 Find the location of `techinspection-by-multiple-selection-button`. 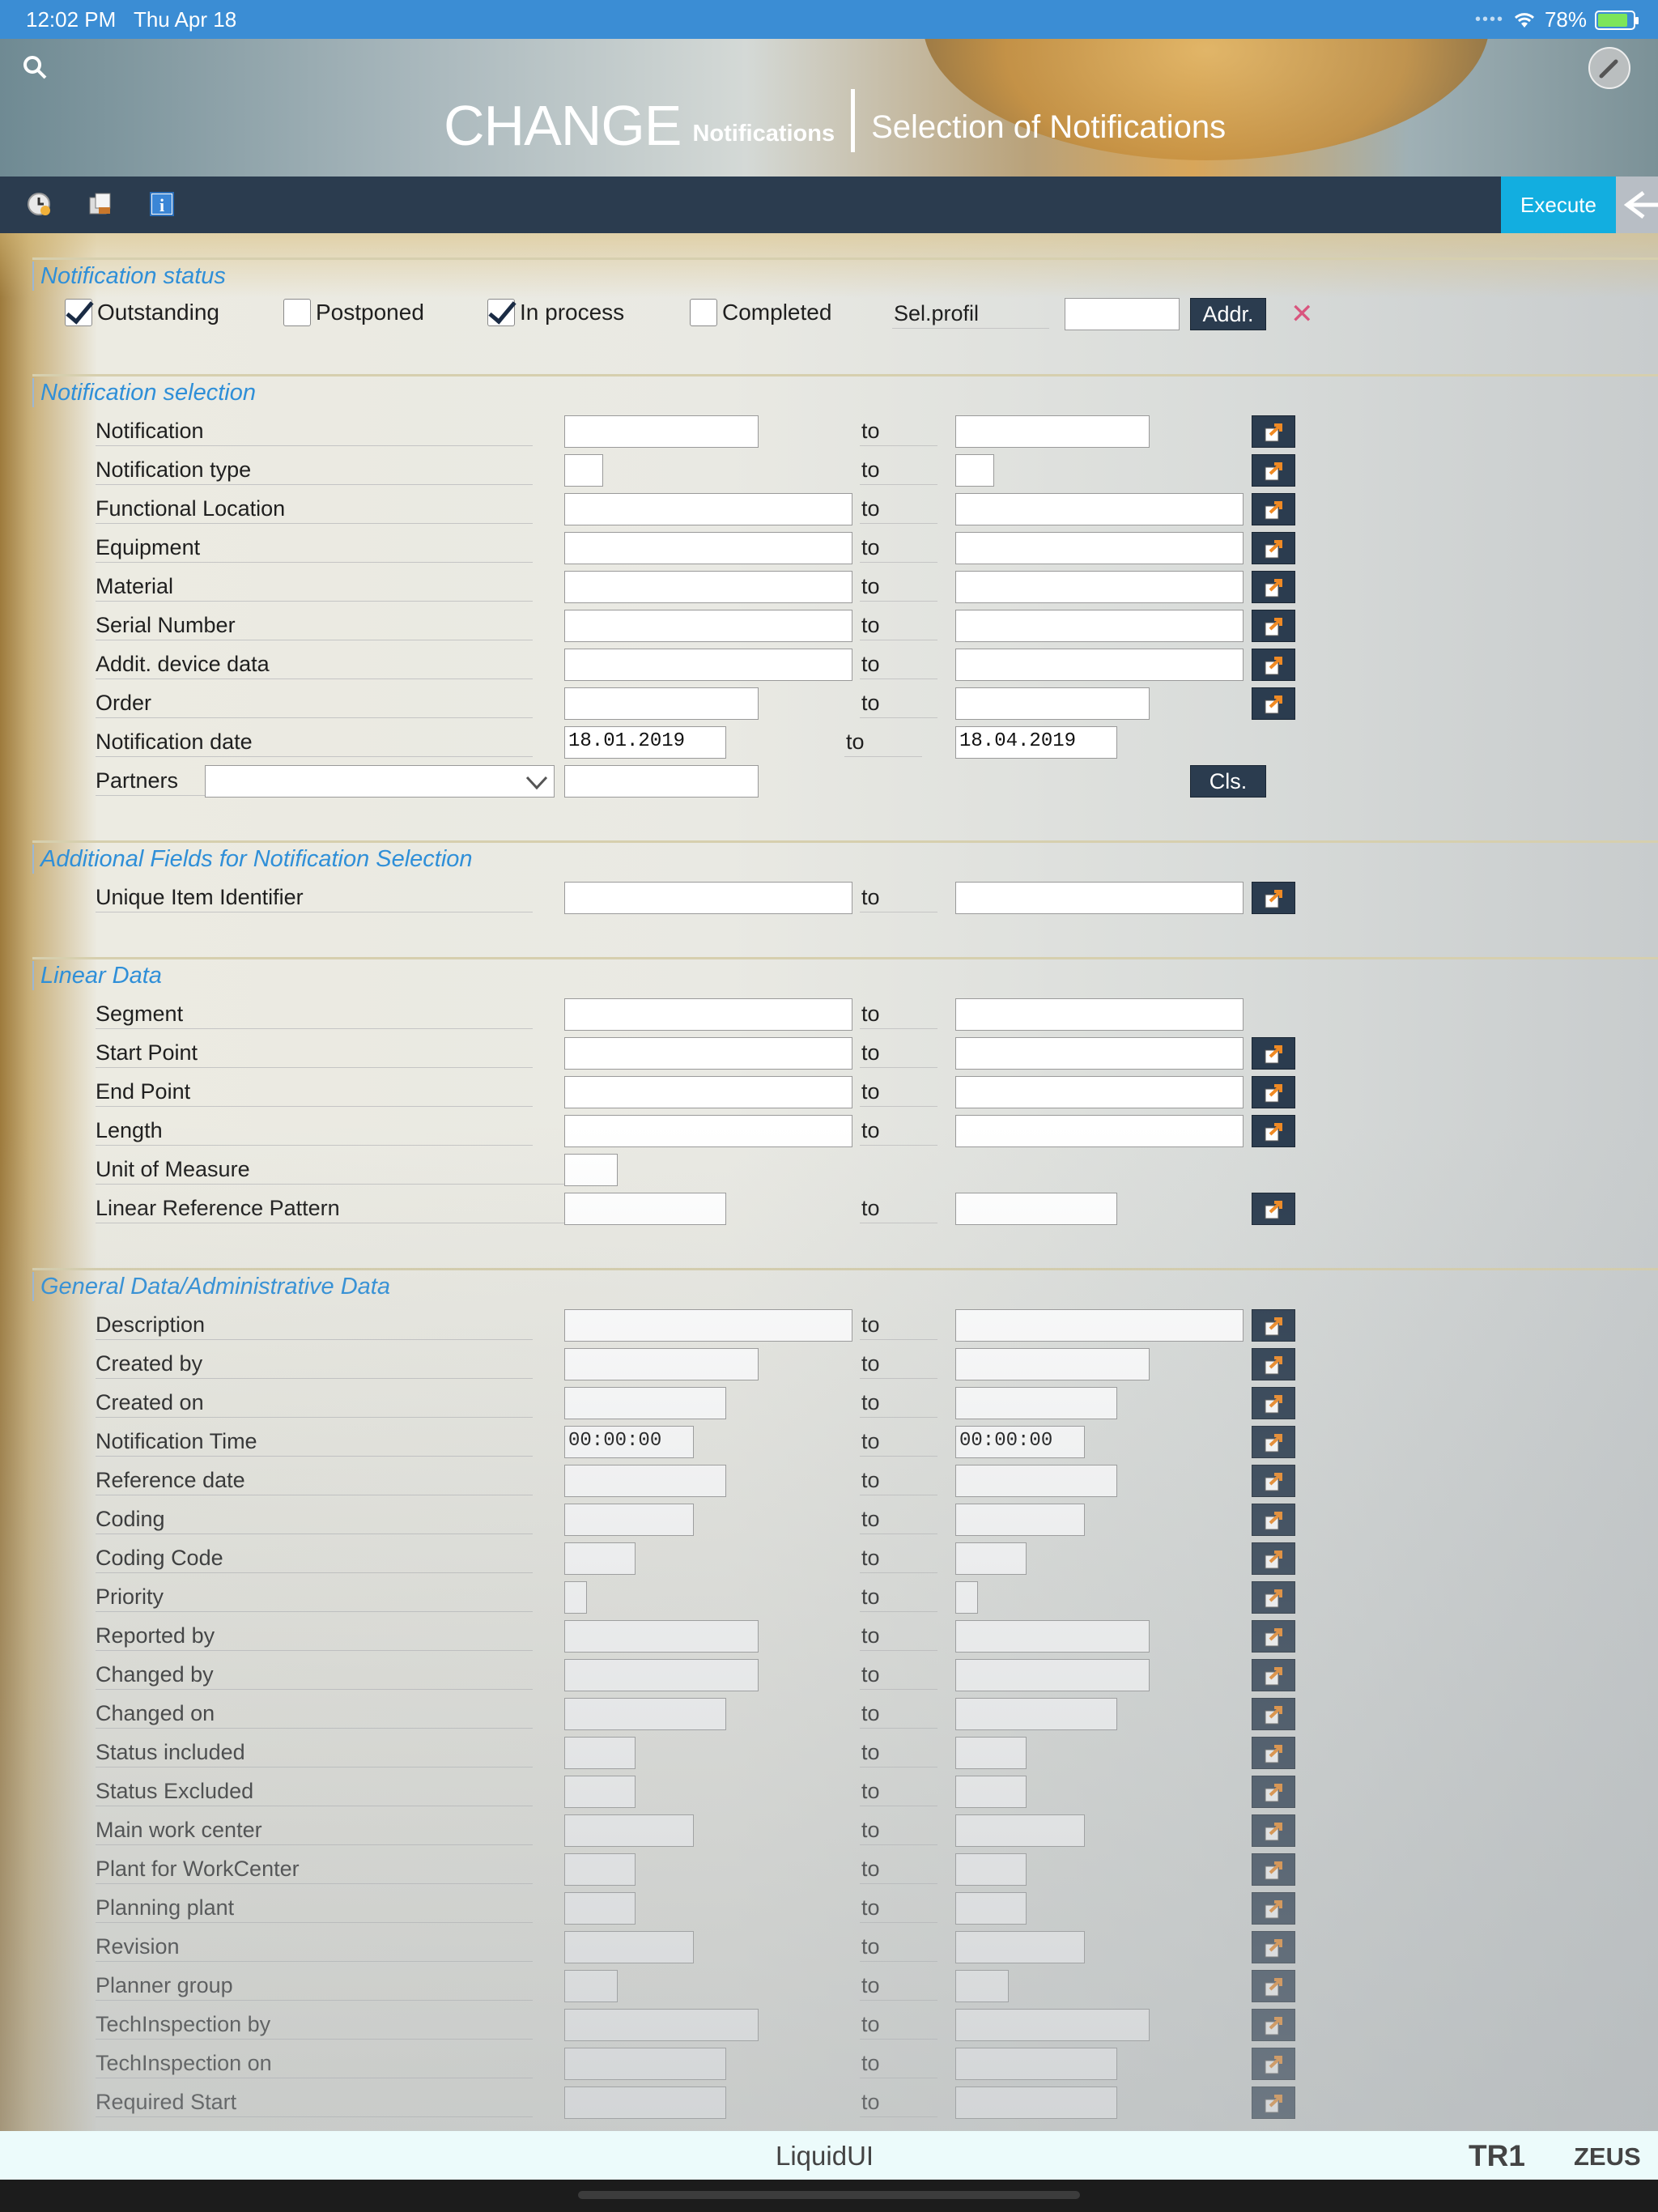

techinspection-by-multiple-selection-button is located at coordinates (1273, 2025).